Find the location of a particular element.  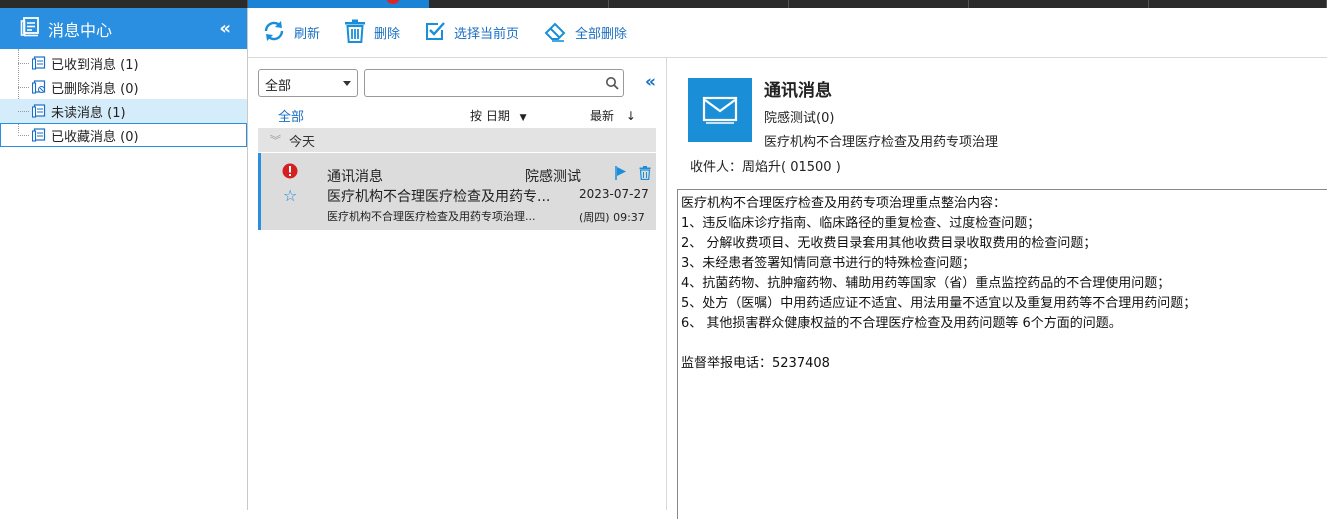

delete-all-button: 全部删除 is located at coordinates (585, 33).